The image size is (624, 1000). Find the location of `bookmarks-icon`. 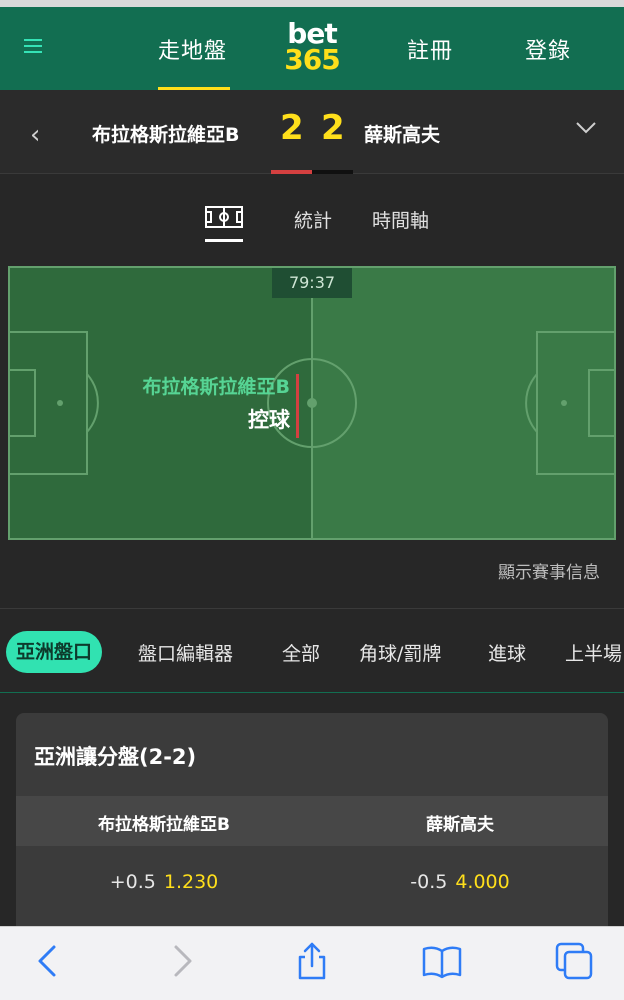

bookmarks-icon is located at coordinates (442, 961).